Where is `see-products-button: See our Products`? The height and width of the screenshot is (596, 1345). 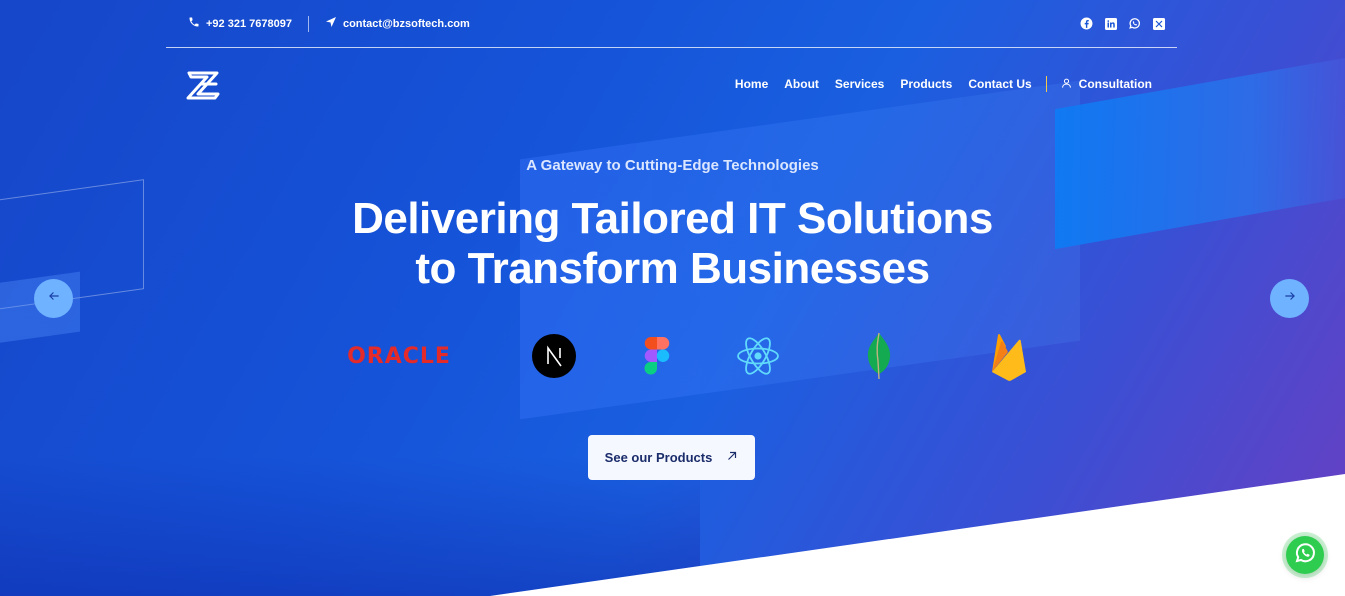
see-products-button: See our Products is located at coordinates (671, 457).